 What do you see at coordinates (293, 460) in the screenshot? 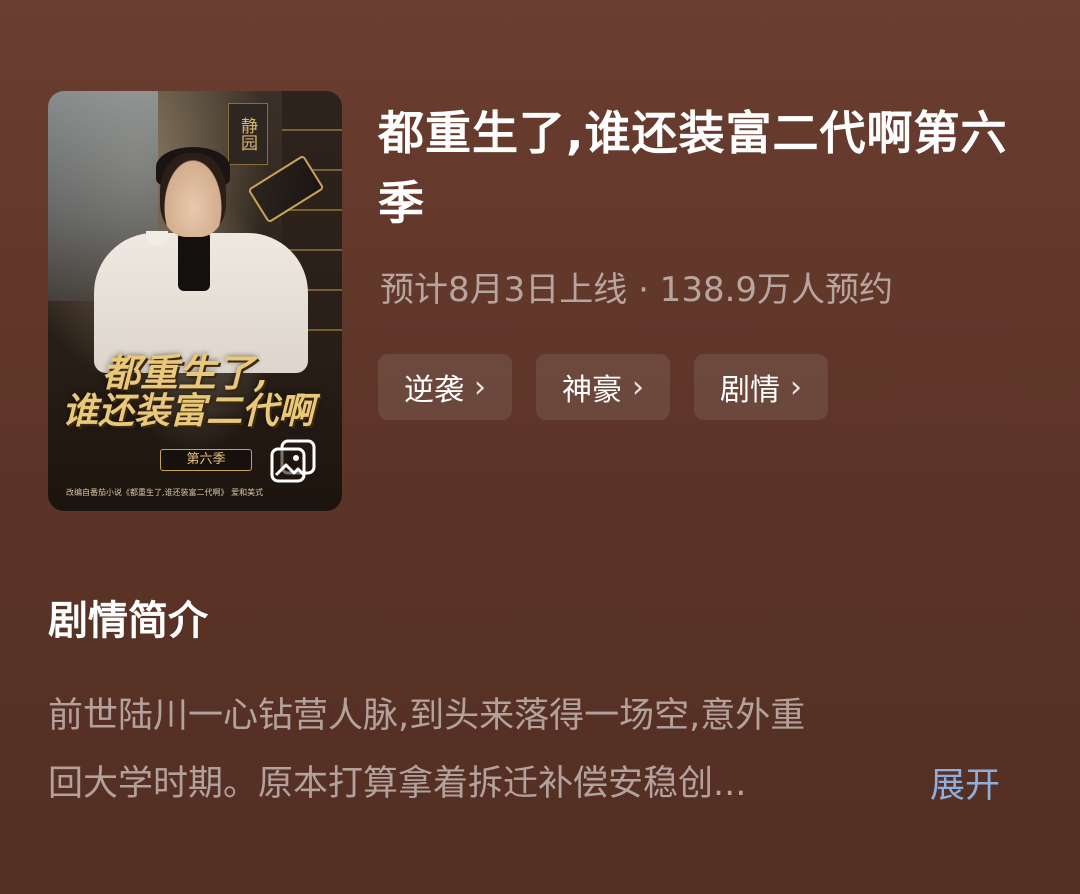
I see `gallery-icon` at bounding box center [293, 460].